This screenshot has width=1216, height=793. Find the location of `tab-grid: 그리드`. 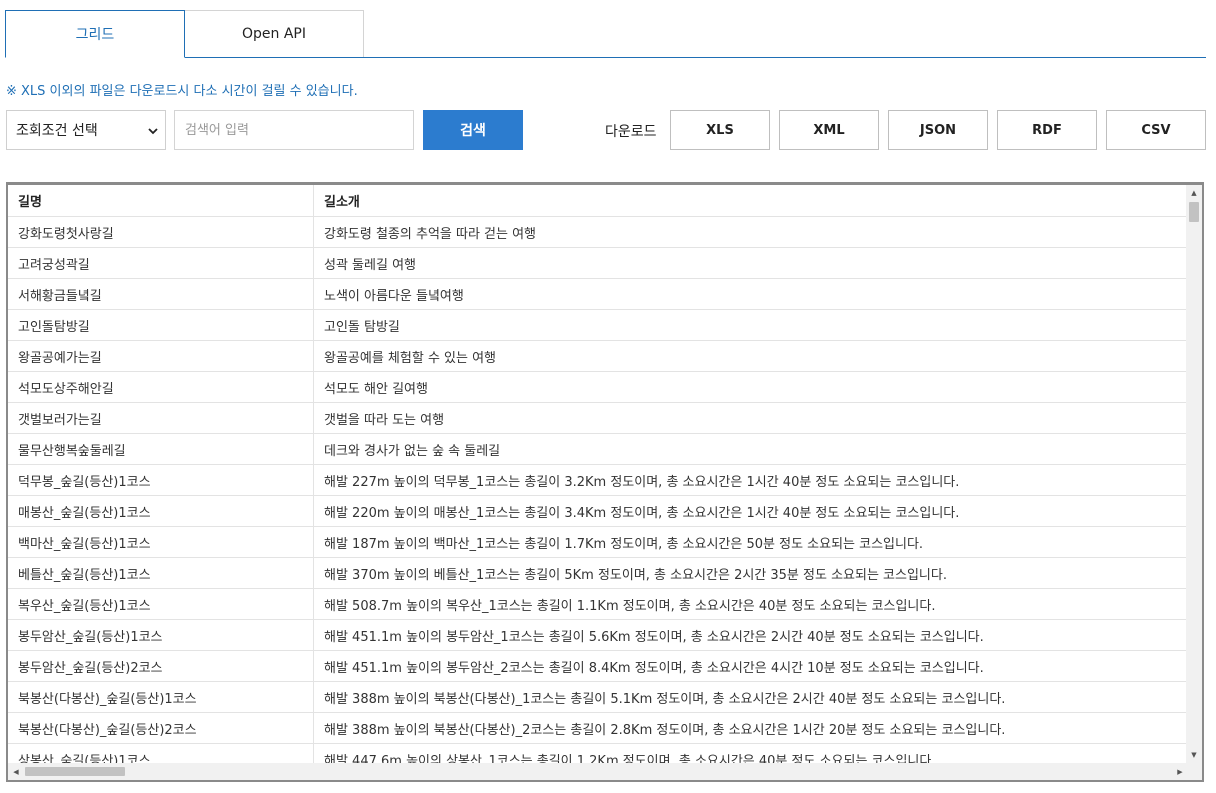

tab-grid: 그리드 is located at coordinates (95, 34).